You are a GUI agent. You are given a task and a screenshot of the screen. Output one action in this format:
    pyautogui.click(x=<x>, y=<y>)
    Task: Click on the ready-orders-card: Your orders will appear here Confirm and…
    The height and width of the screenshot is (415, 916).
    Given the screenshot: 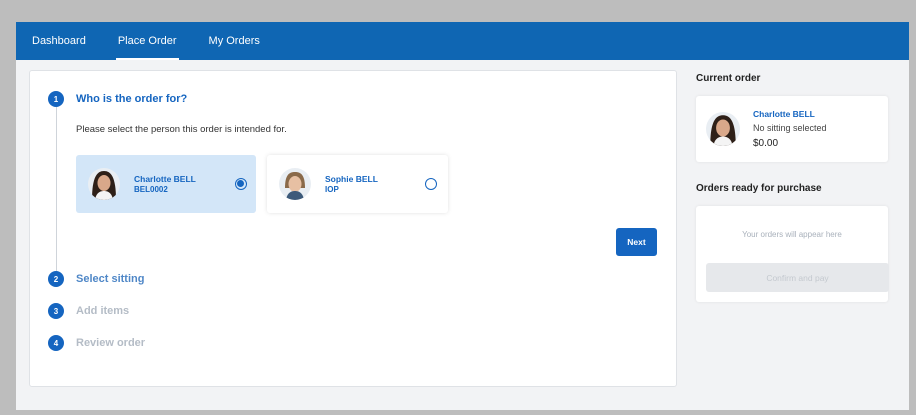 What is the action you would take?
    pyautogui.click(x=792, y=254)
    